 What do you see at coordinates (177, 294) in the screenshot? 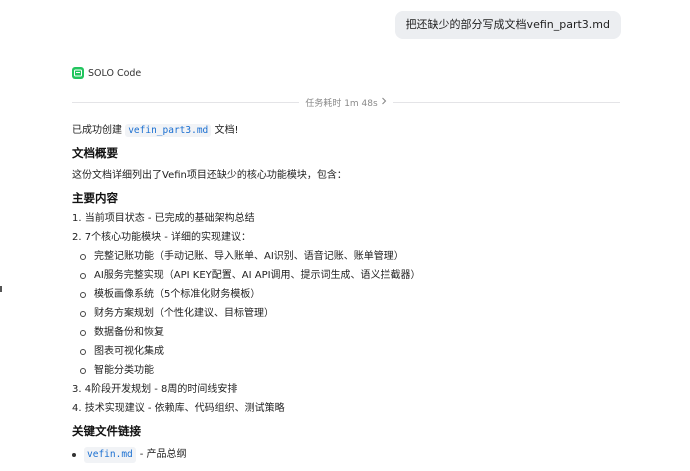
I see `module-label: 模板画像系统（5个标准化财务模板）` at bounding box center [177, 294].